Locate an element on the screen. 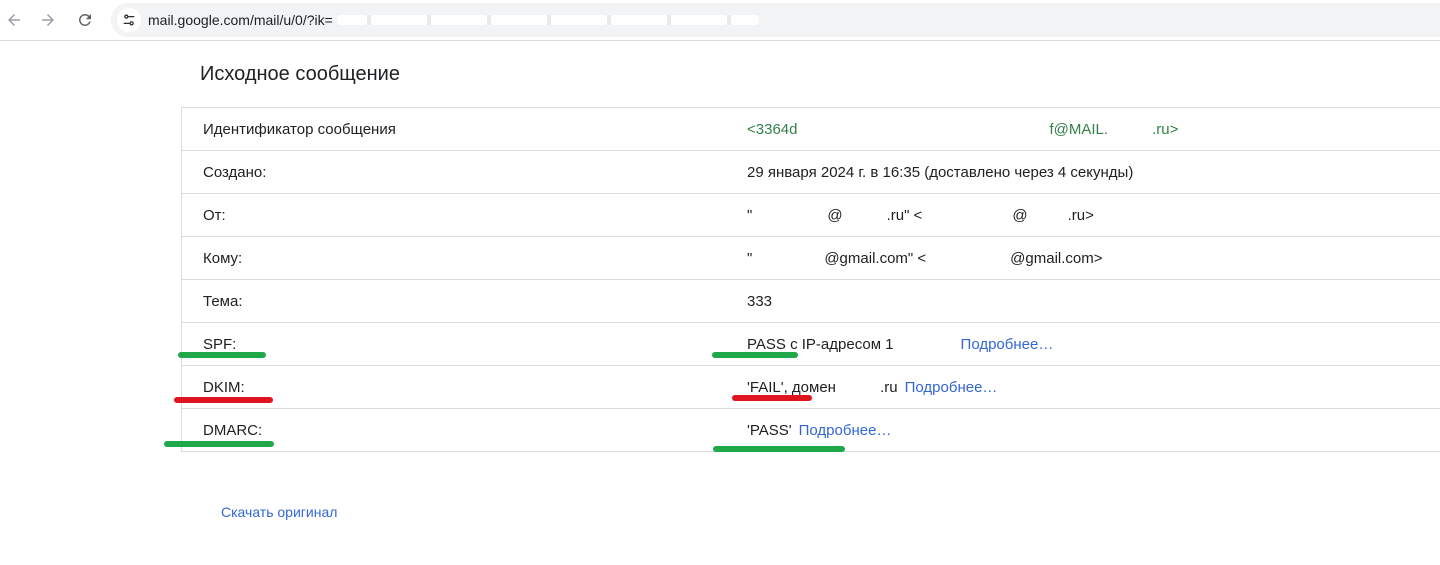  table-row-subject: Тема: 333 is located at coordinates (811, 301).